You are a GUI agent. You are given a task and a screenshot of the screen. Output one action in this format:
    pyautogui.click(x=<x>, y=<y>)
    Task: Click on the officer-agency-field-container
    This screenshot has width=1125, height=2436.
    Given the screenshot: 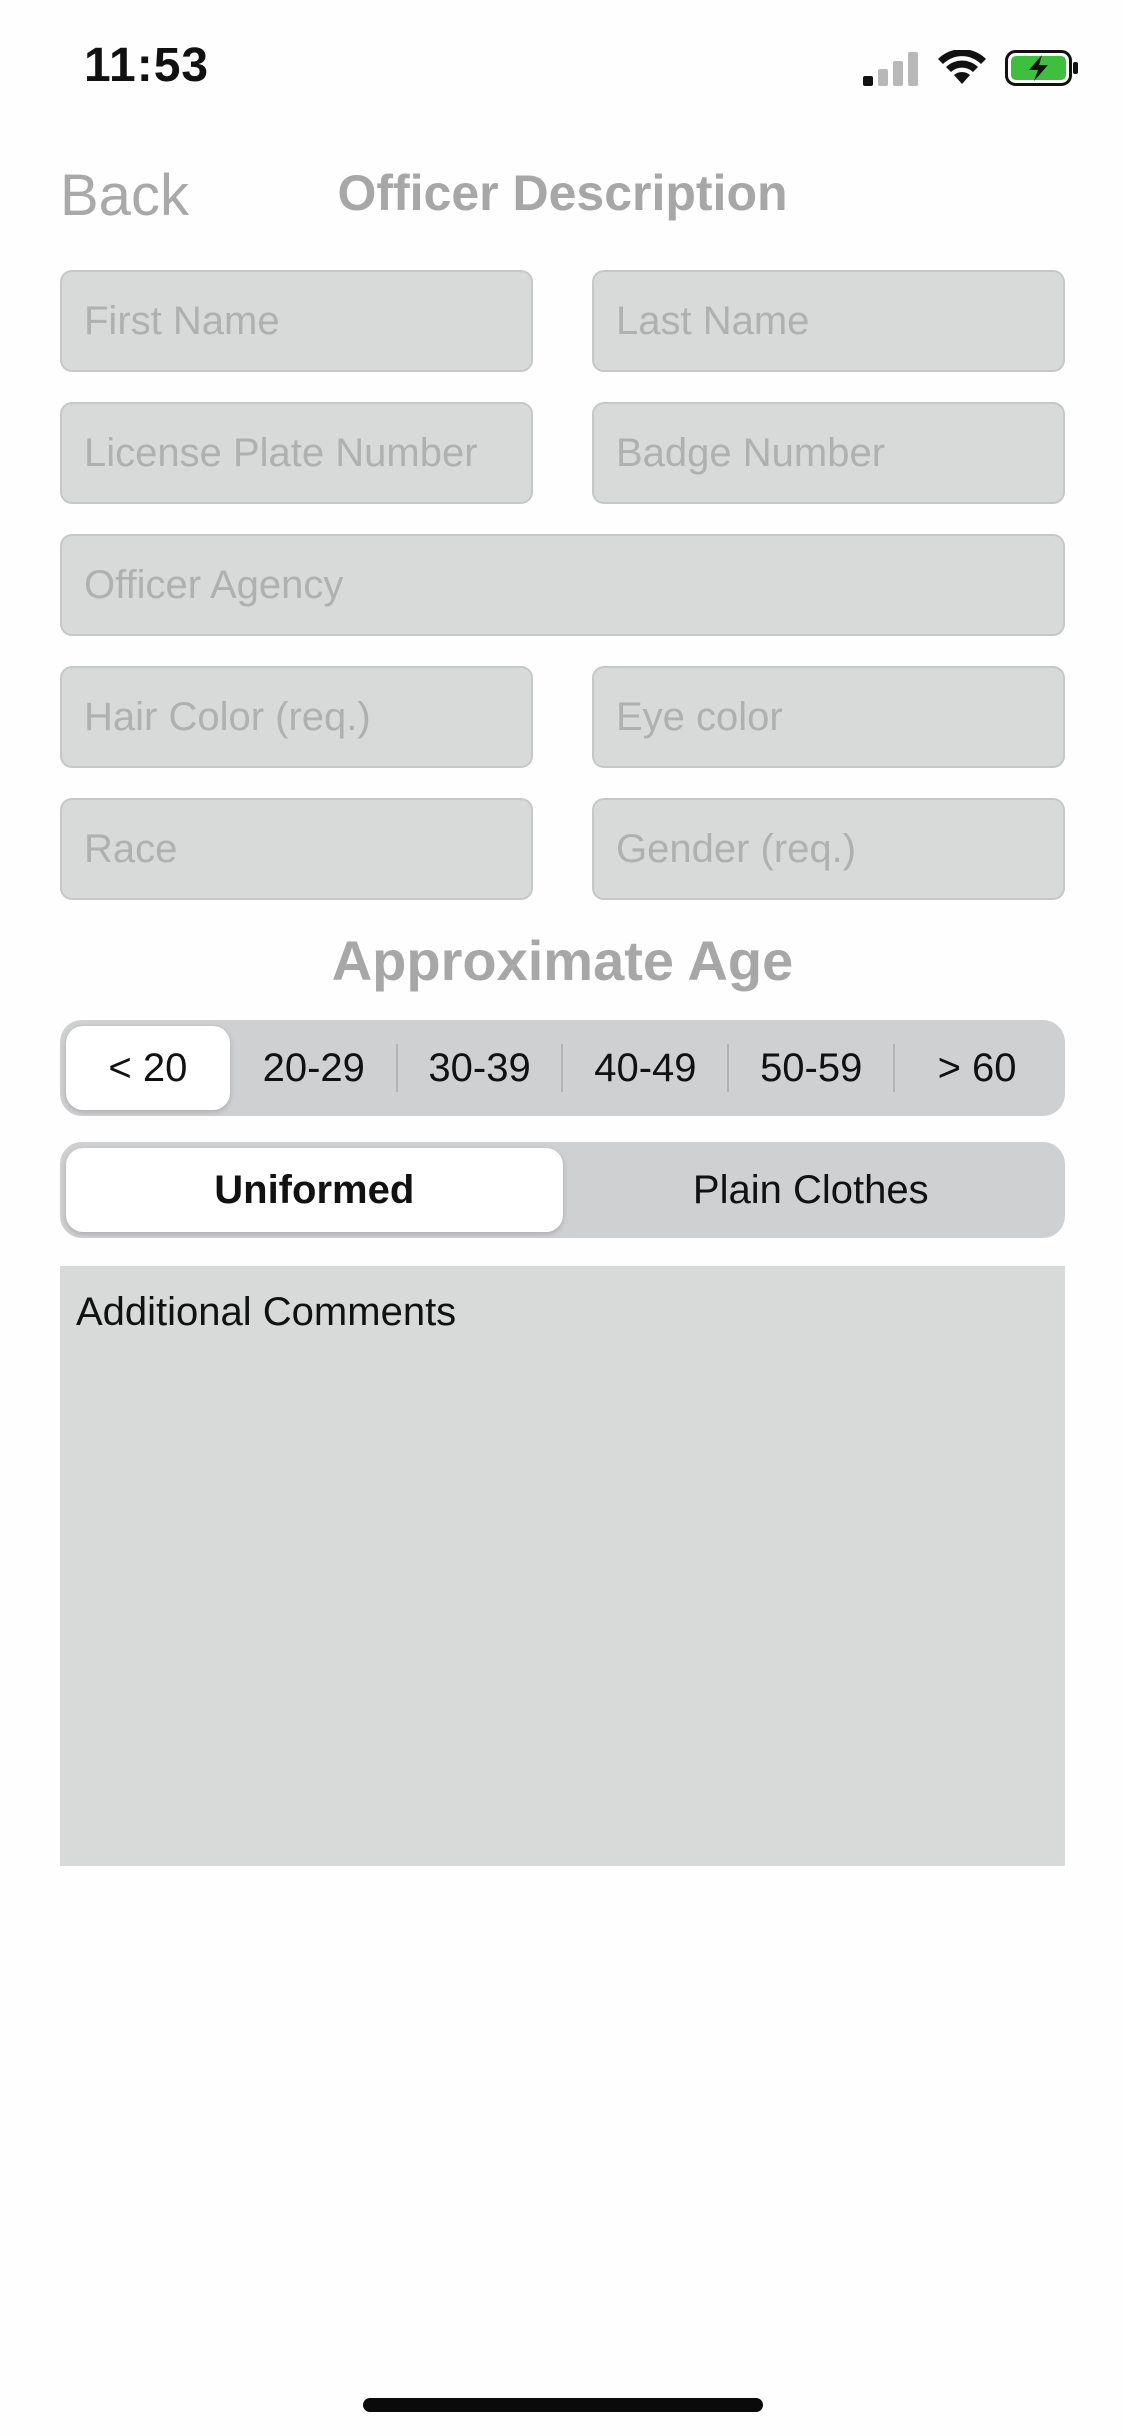 What is the action you would take?
    pyautogui.click(x=562, y=585)
    